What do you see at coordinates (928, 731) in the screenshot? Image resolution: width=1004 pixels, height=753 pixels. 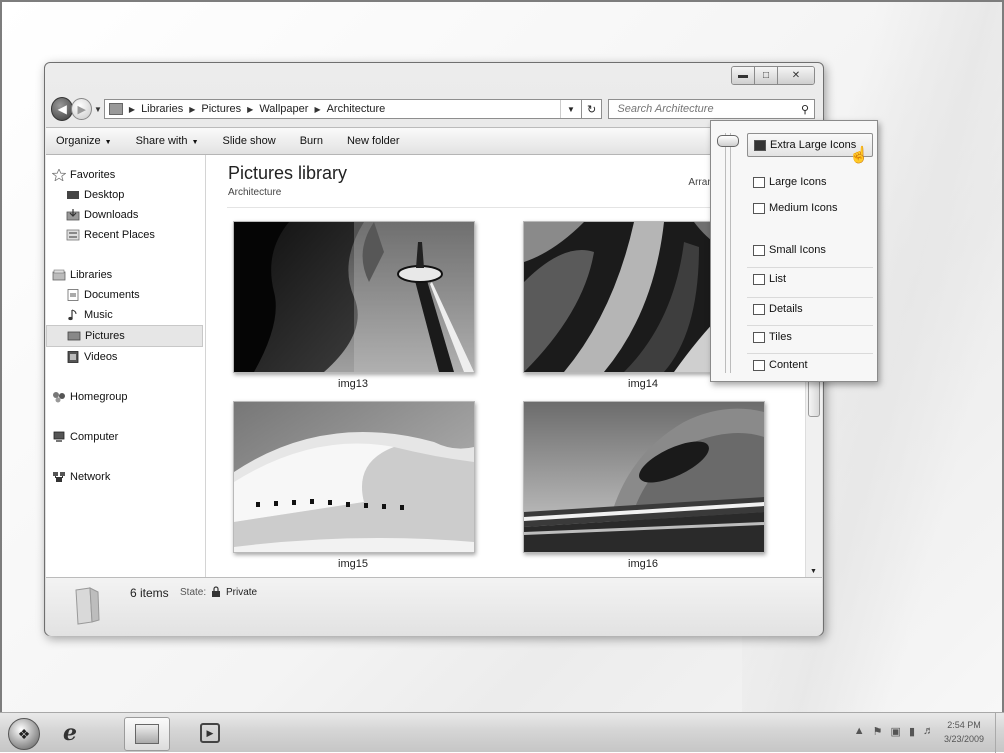 I see `volume-icon: ♬` at bounding box center [928, 731].